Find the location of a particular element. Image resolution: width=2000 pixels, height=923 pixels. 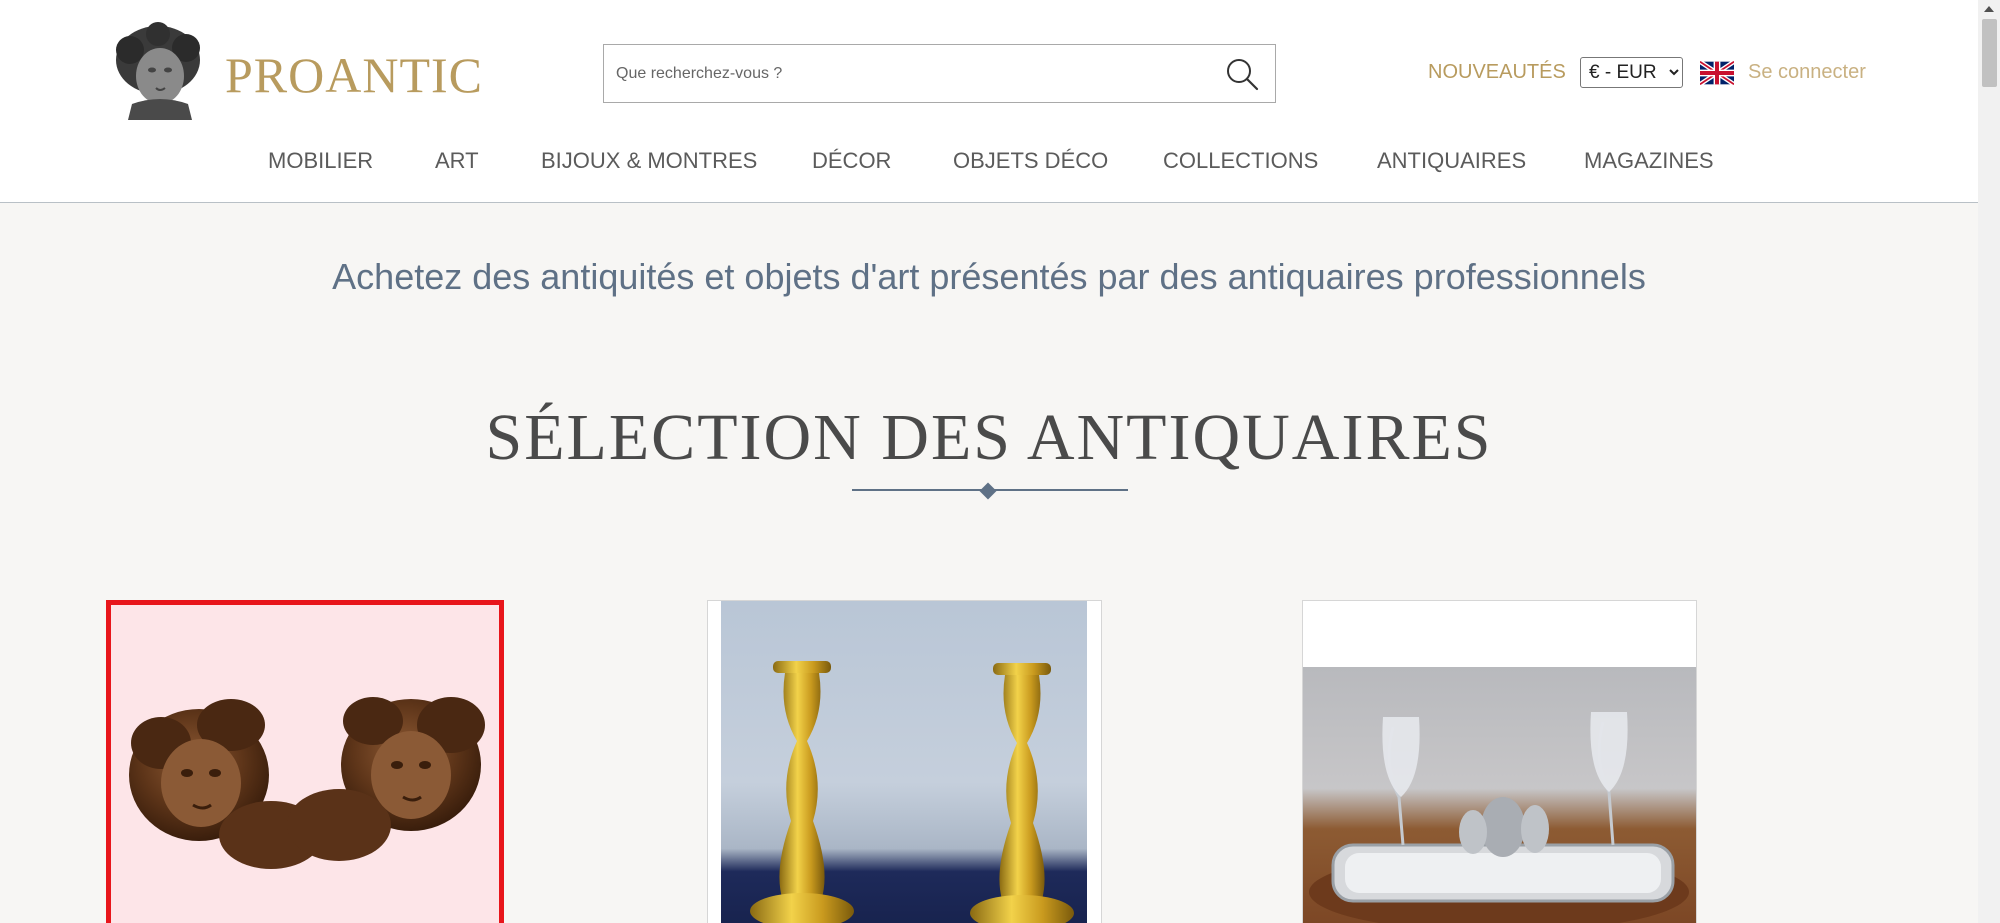

nav-item-objets-deco: OBJETS DÉCO is located at coordinates (1030, 161).